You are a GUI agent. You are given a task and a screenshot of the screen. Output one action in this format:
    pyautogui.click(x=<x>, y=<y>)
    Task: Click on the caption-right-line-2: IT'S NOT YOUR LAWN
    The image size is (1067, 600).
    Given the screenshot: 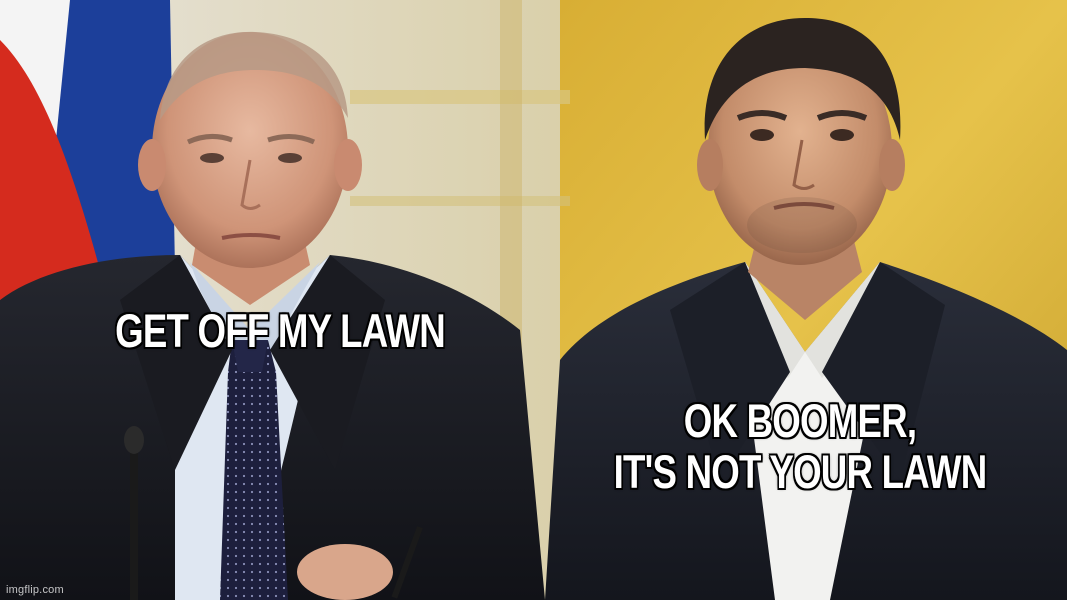 What is the action you would take?
    pyautogui.click(x=800, y=471)
    